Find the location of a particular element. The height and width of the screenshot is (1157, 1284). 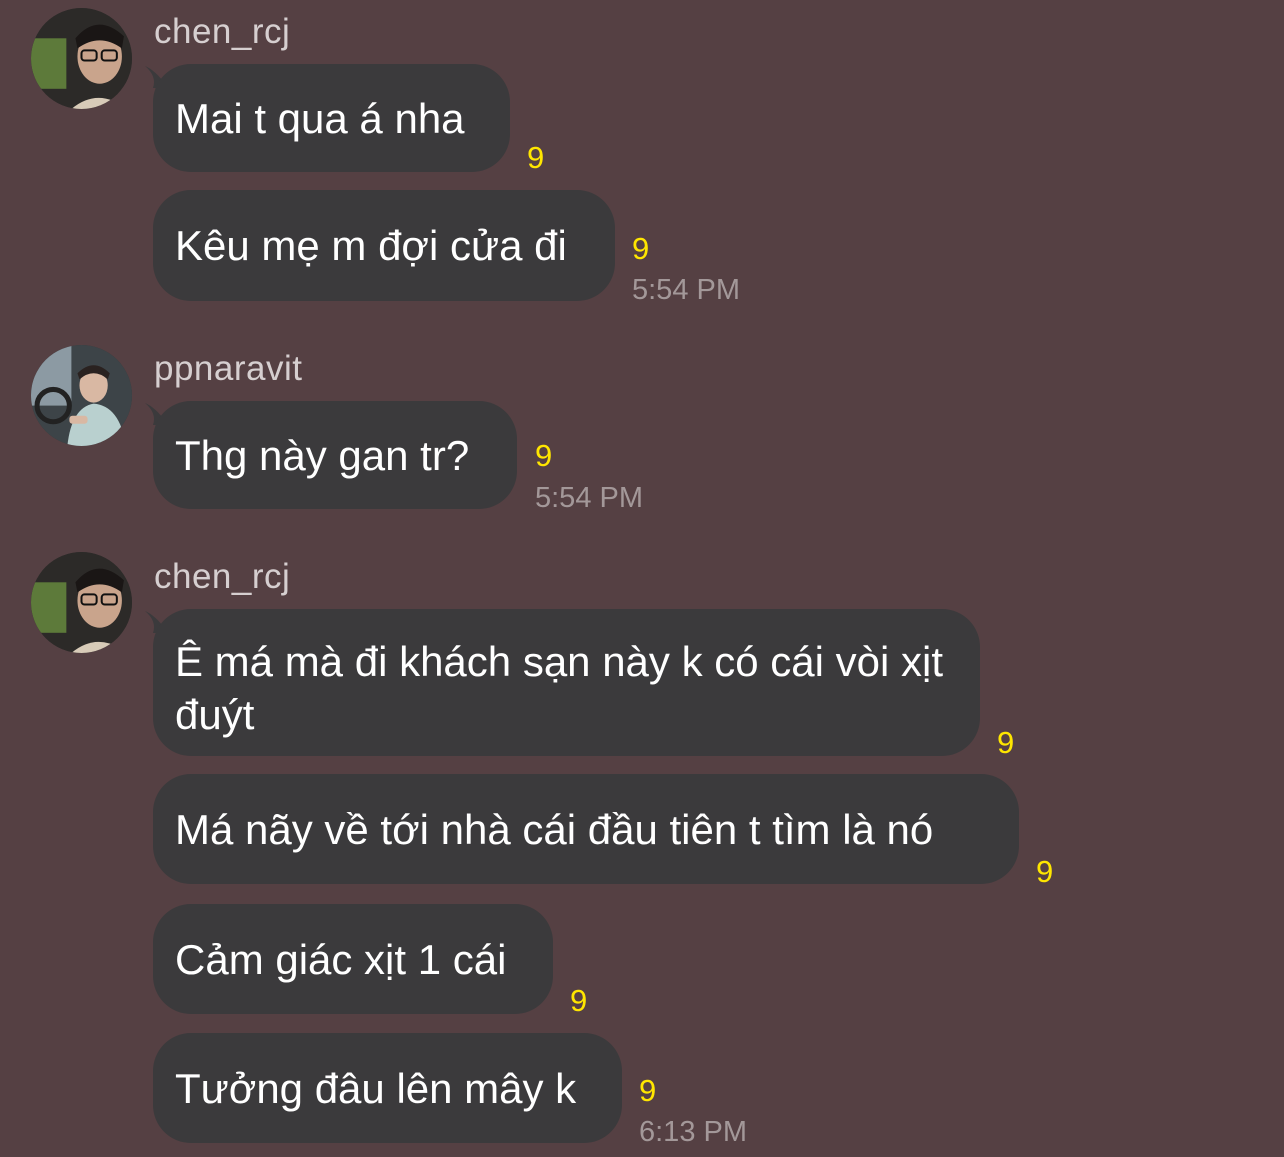

message-bubble: Kêu mẹ m đợi cửa đi is located at coordinates (384, 245).